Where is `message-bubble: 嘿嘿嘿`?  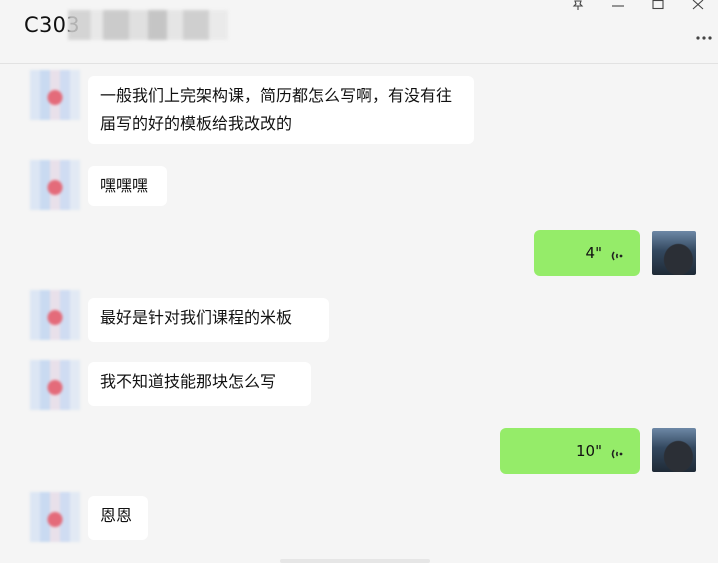 message-bubble: 嘿嘿嘿 is located at coordinates (127, 186).